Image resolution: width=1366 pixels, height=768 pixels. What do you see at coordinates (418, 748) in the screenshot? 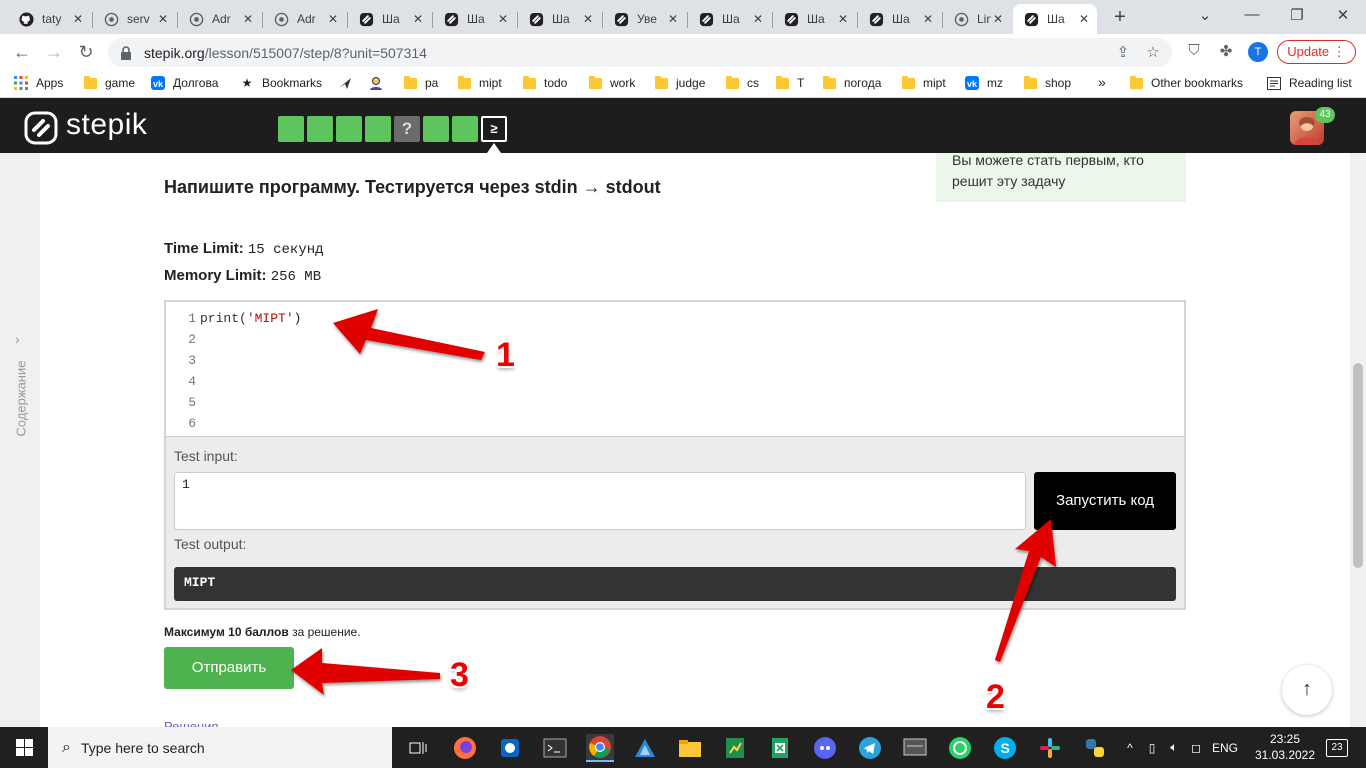
I see `task-view-icon` at bounding box center [418, 748].